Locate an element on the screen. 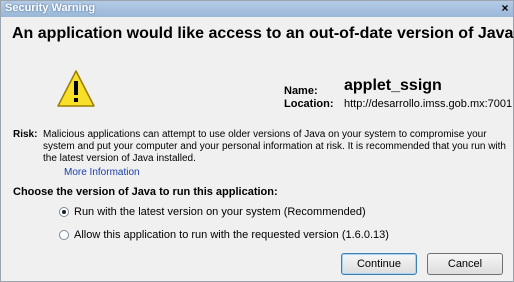 Image resolution: width=514 pixels, height=282 pixels. continue-button: Continue is located at coordinates (379, 264).